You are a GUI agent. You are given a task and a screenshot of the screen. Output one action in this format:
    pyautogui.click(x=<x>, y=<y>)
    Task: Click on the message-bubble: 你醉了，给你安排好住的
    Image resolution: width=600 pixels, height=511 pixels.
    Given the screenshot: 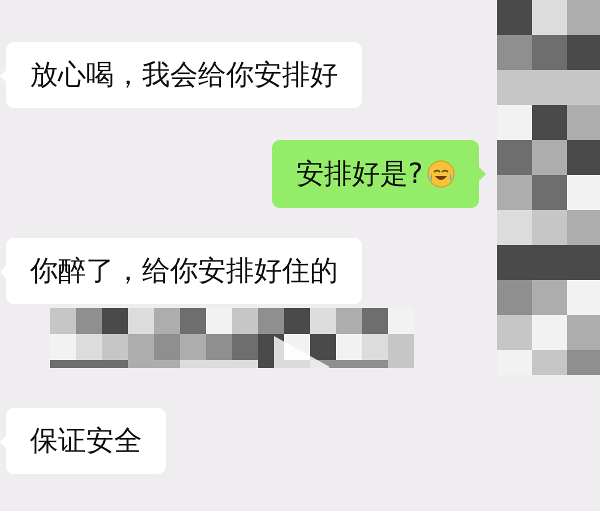 What is the action you would take?
    pyautogui.click(x=184, y=271)
    